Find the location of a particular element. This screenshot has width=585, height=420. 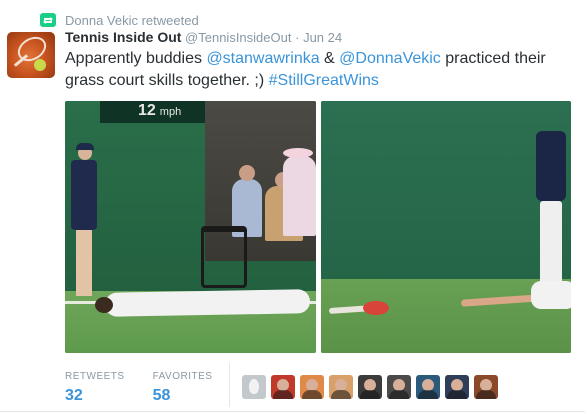

stats-divider is located at coordinates (229, 385).